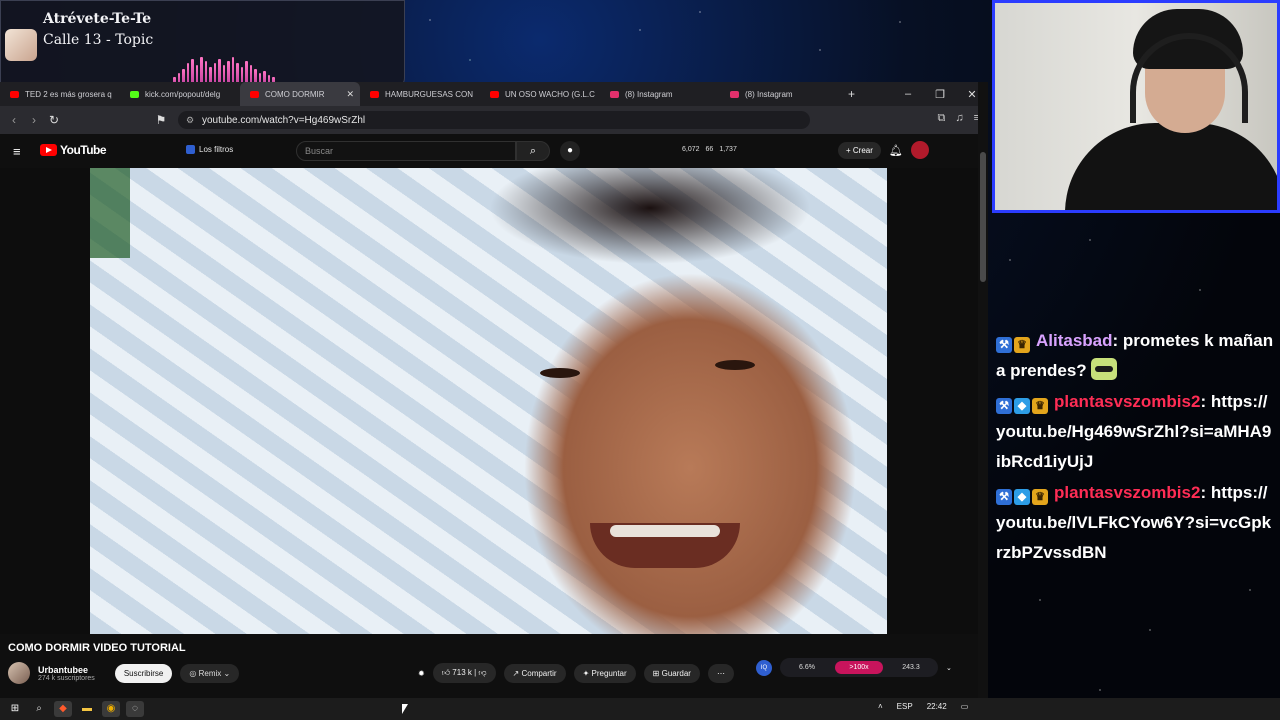 The width and height of the screenshot is (1280, 720). I want to click on tab-label: HAMBURGUESAS CON, so click(429, 94).